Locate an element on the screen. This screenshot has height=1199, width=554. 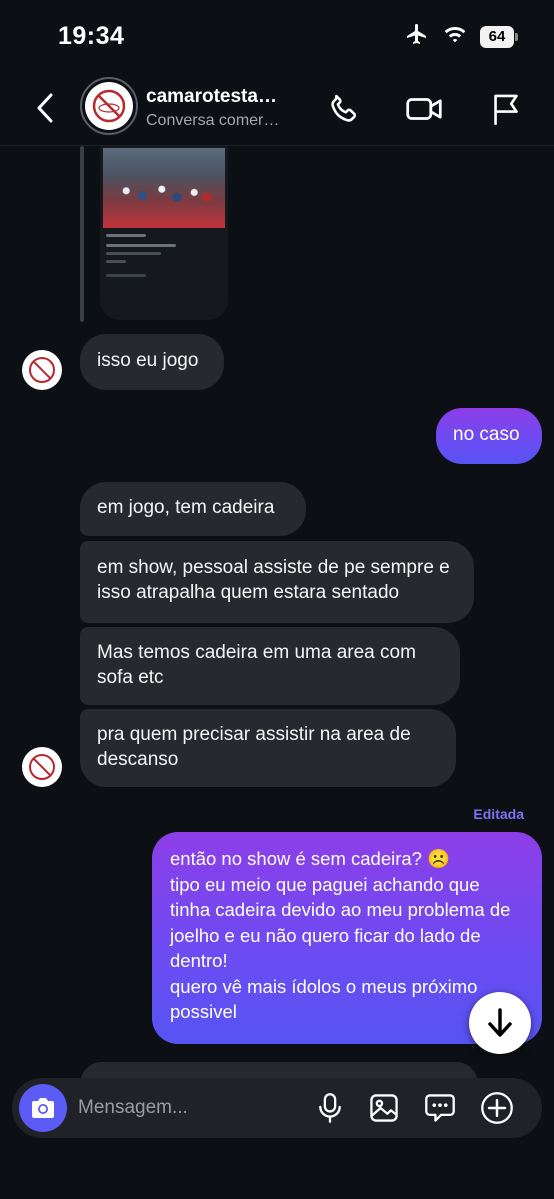
message-incoming: isso eu jogo is located at coordinates (152, 362).